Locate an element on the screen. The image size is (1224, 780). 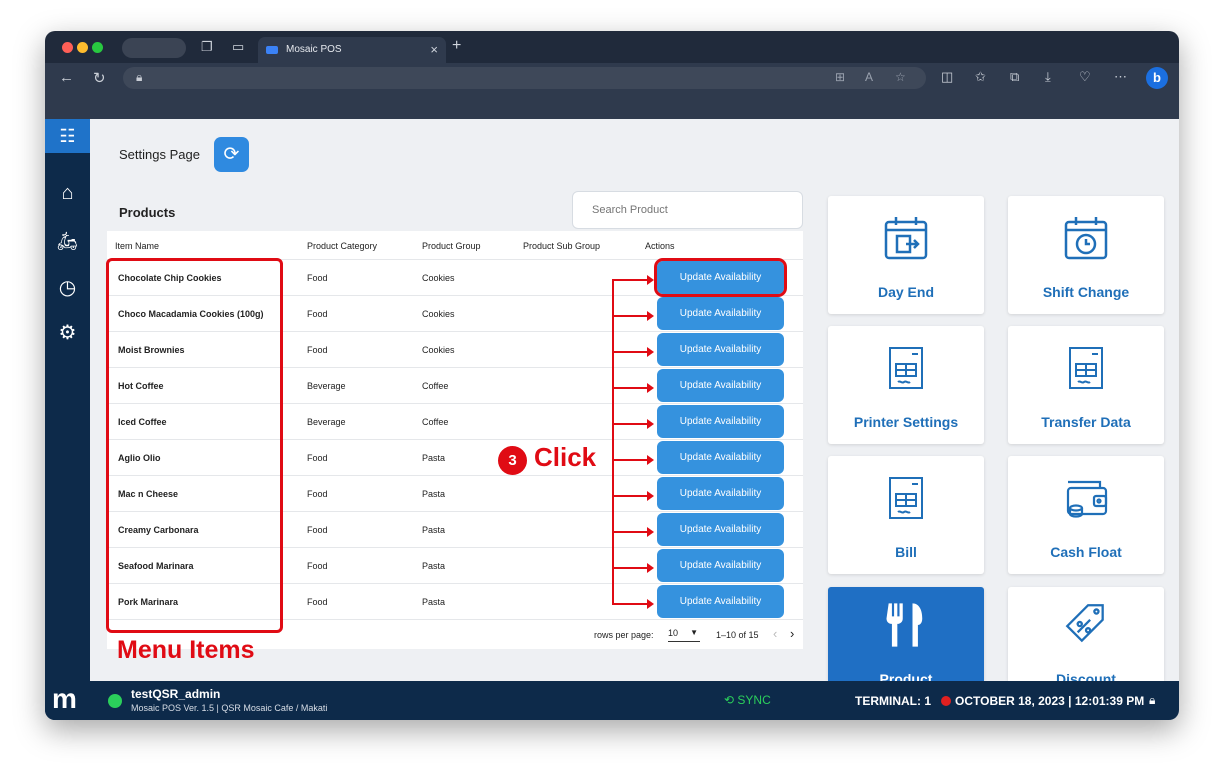
fork-knife-icon is located at coordinates (906, 627).